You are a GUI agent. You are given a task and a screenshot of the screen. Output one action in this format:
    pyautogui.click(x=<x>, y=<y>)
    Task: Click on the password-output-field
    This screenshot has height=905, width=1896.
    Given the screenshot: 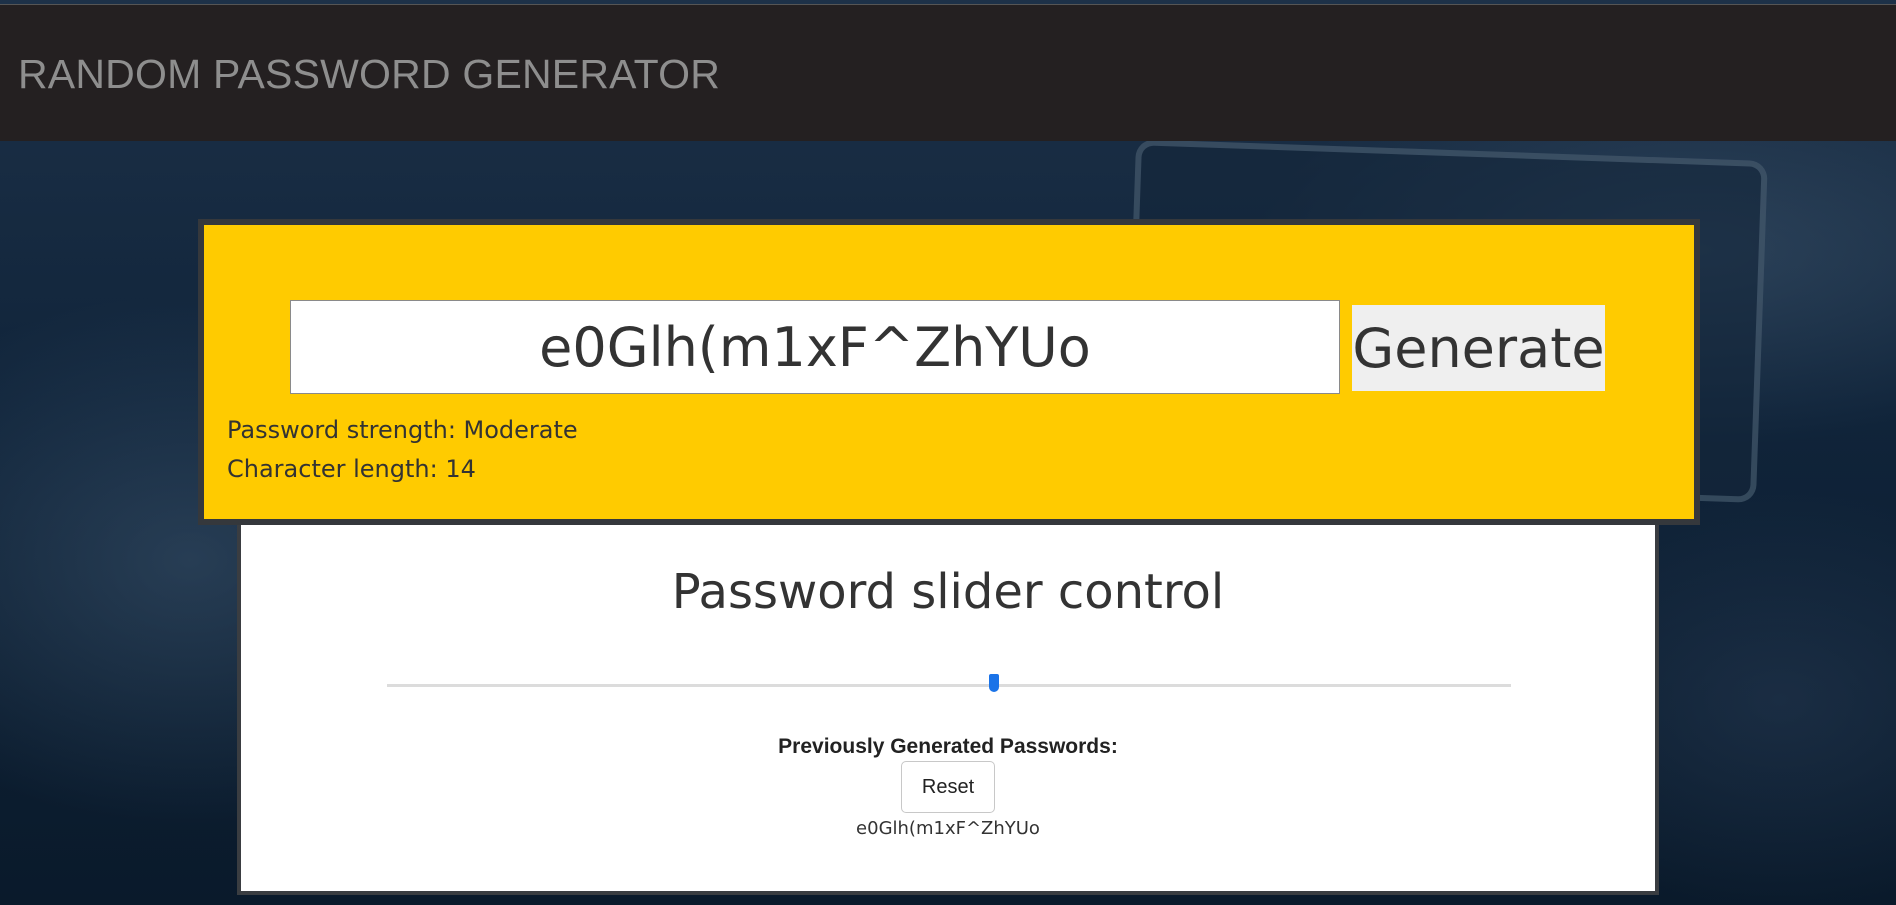 What is the action you would take?
    pyautogui.click(x=815, y=347)
    